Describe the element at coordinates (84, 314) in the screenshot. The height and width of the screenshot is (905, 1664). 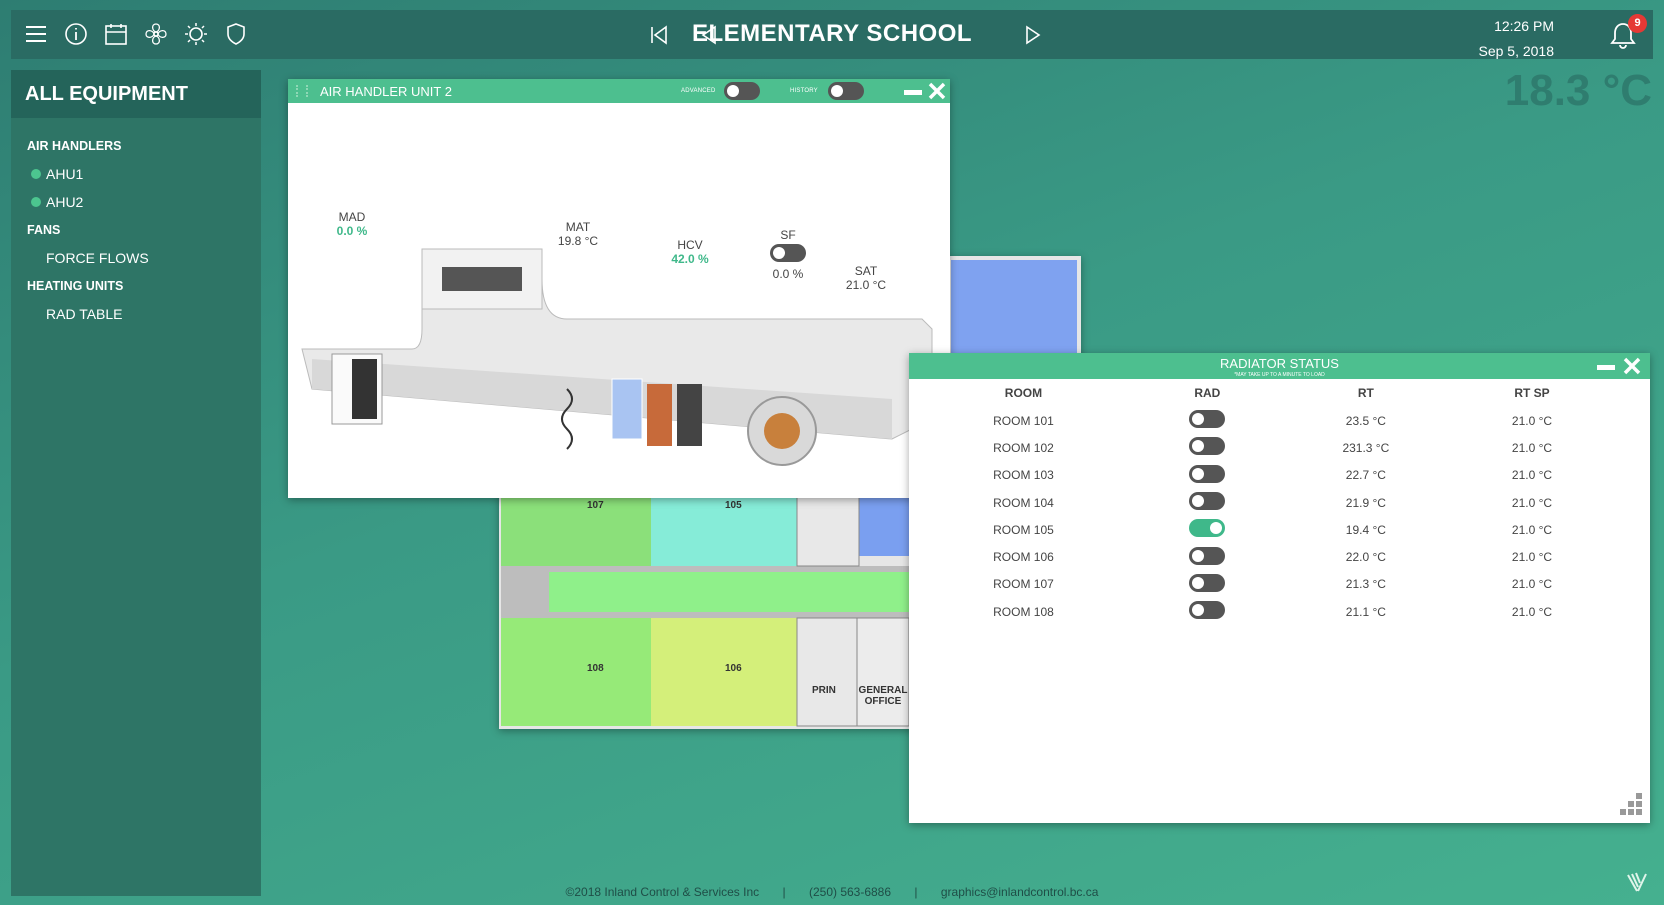
I see `sidebar-item-label: RAD TABLE` at that location.